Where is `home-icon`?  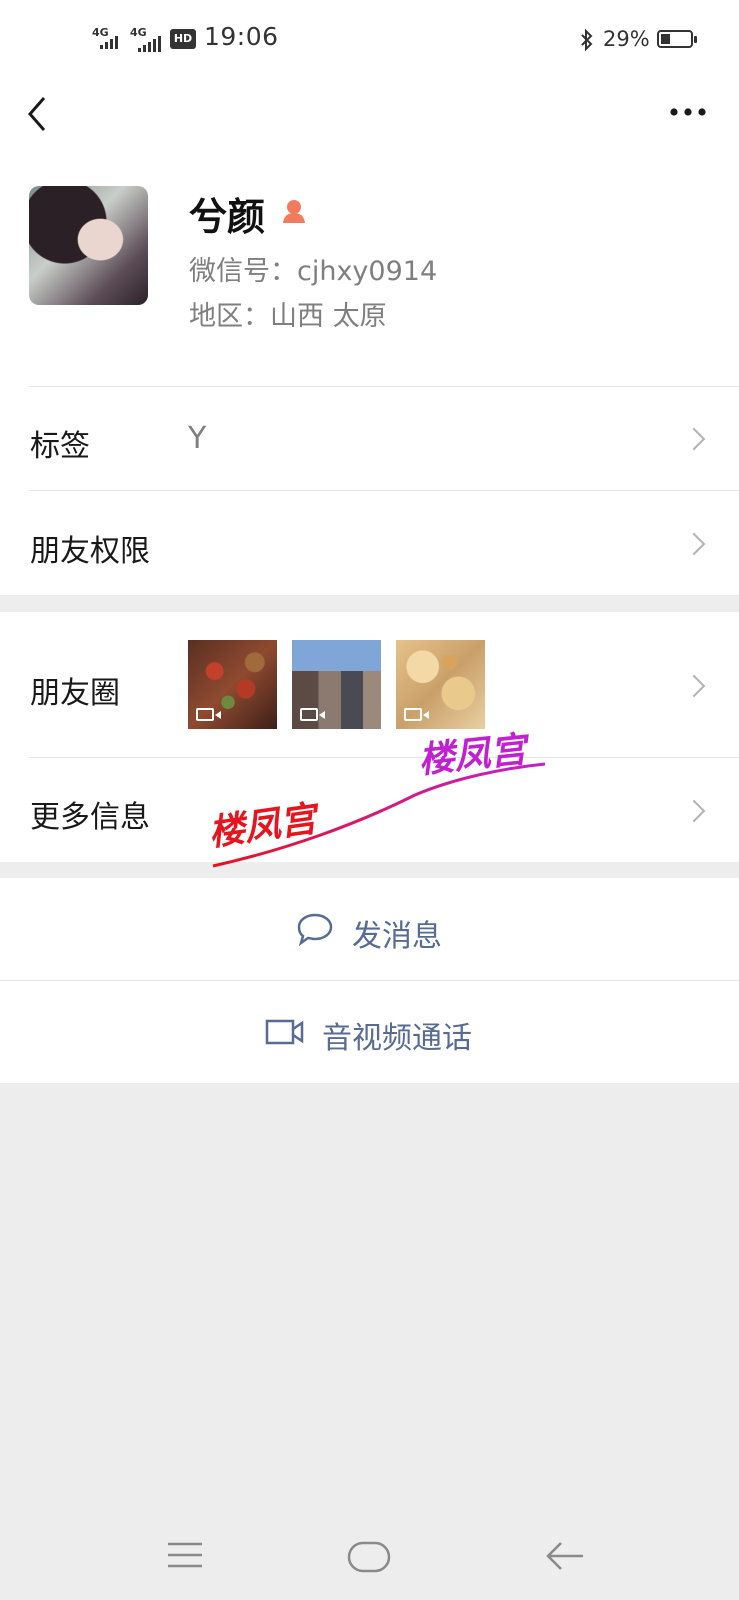 home-icon is located at coordinates (369, 1557).